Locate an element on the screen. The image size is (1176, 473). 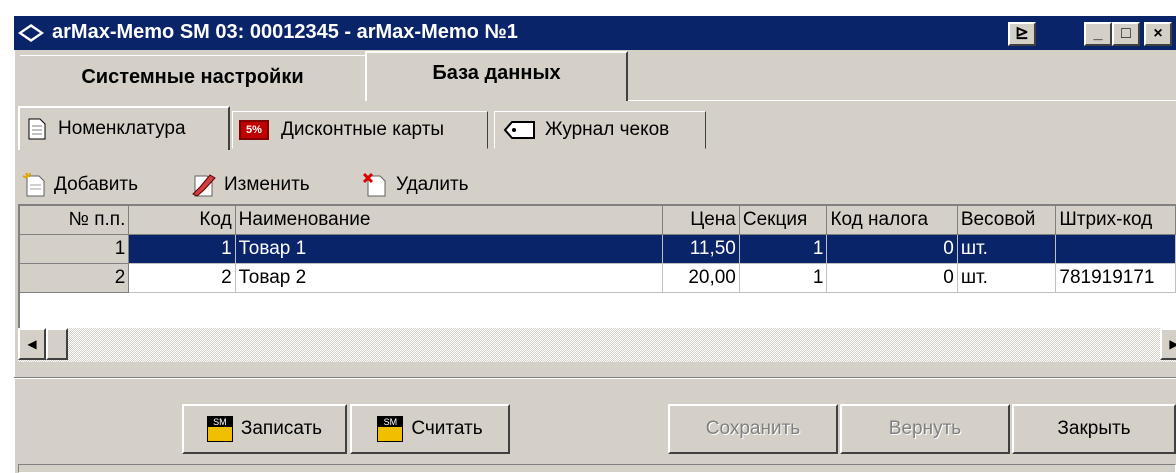
column-header: Штрих-код is located at coordinates (1115, 220).